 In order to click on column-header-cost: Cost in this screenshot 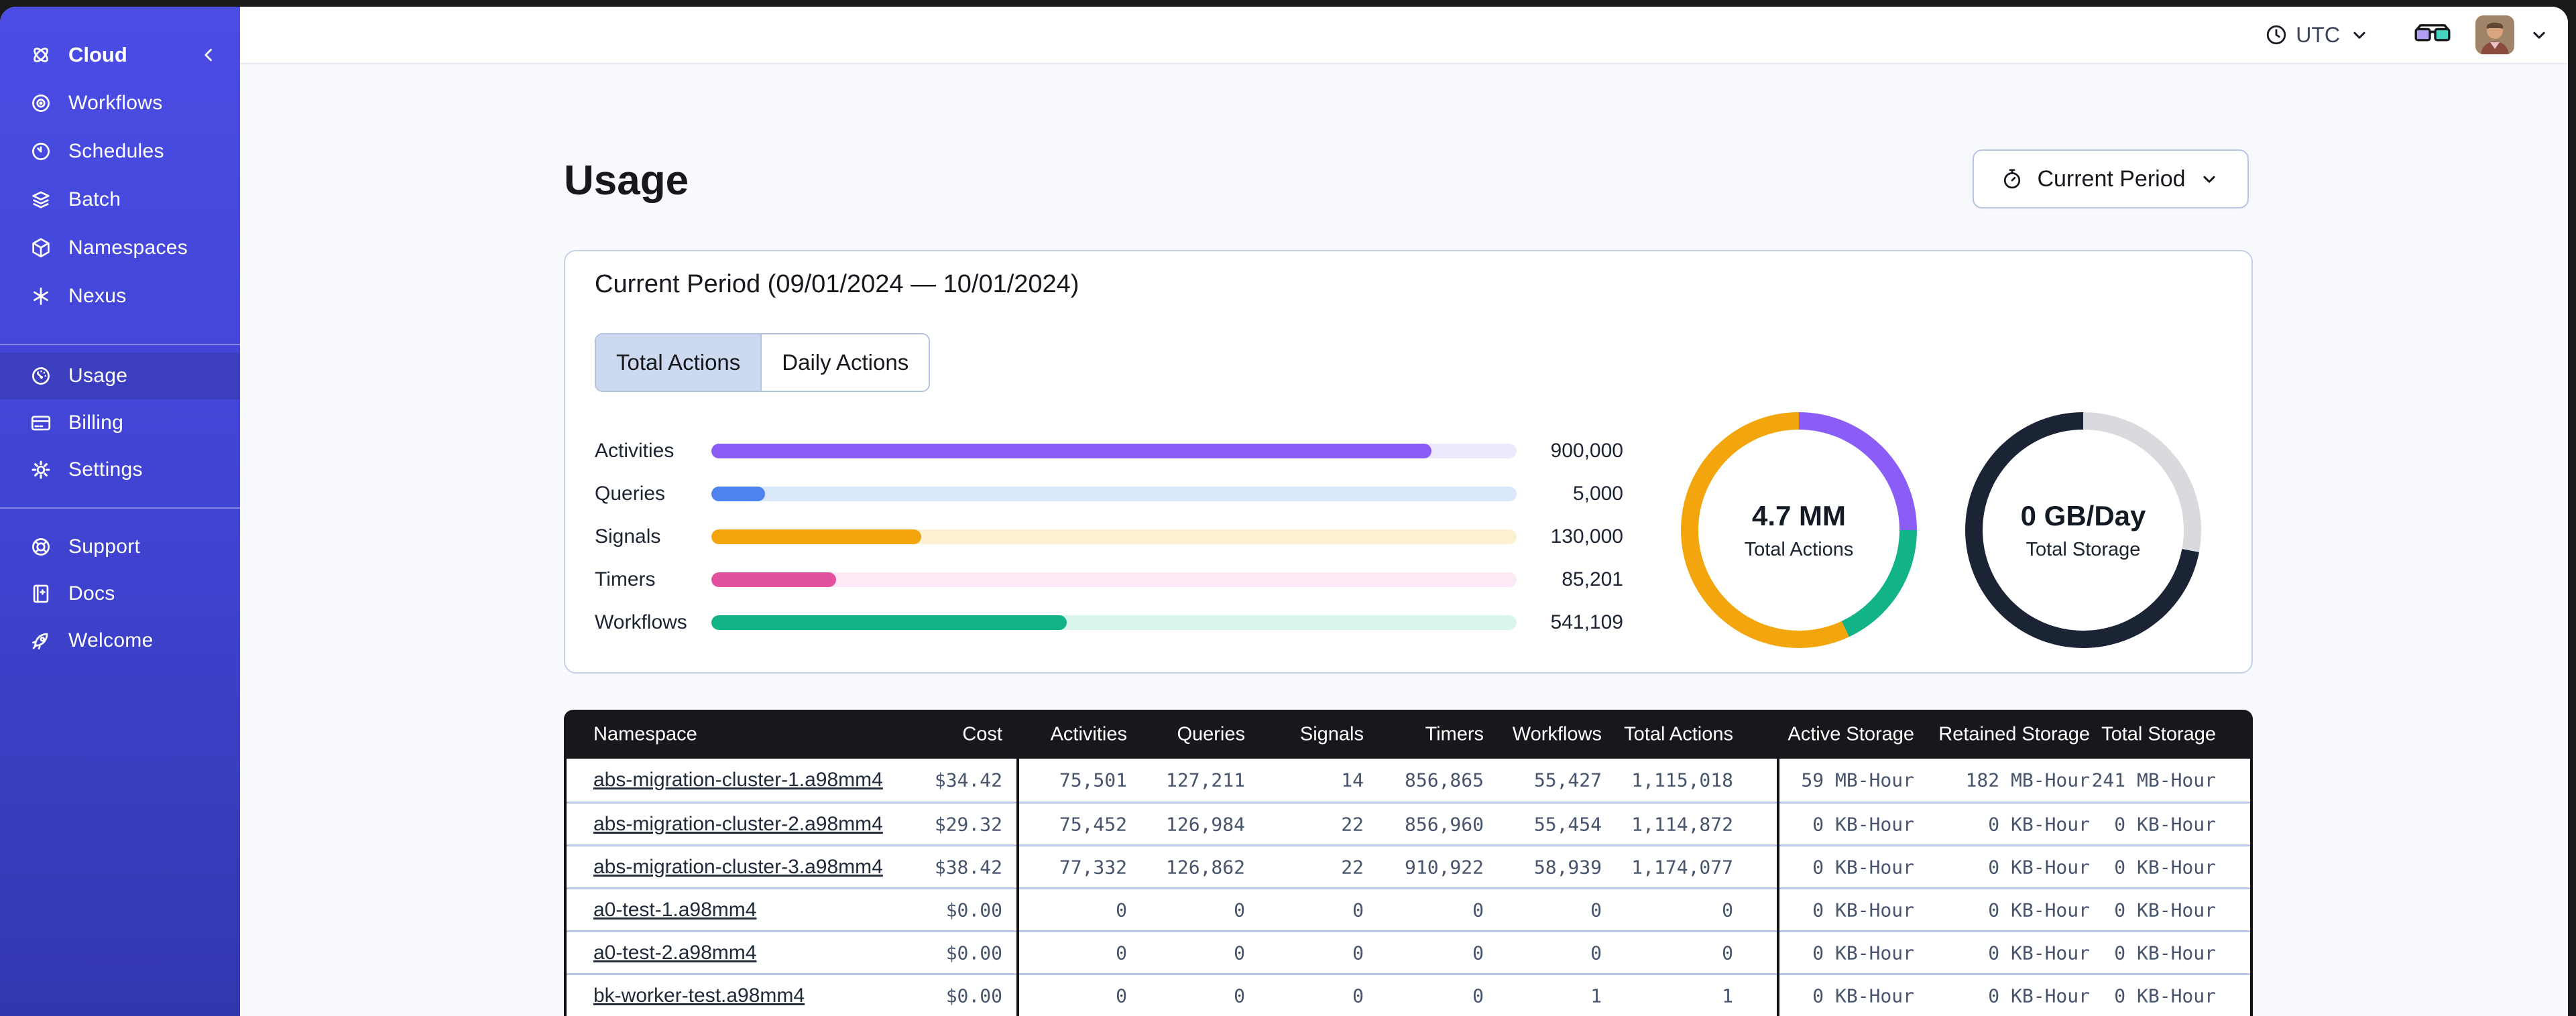, I will do `click(982, 734)`.